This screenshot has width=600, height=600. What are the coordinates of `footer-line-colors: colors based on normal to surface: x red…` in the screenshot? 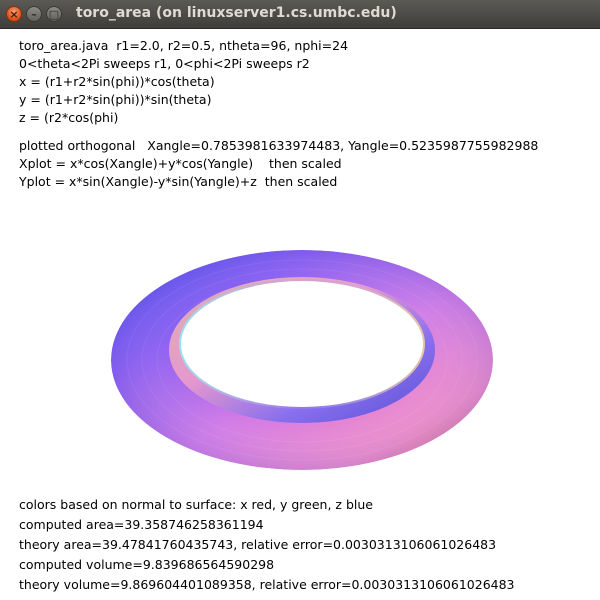 It's located at (196, 504).